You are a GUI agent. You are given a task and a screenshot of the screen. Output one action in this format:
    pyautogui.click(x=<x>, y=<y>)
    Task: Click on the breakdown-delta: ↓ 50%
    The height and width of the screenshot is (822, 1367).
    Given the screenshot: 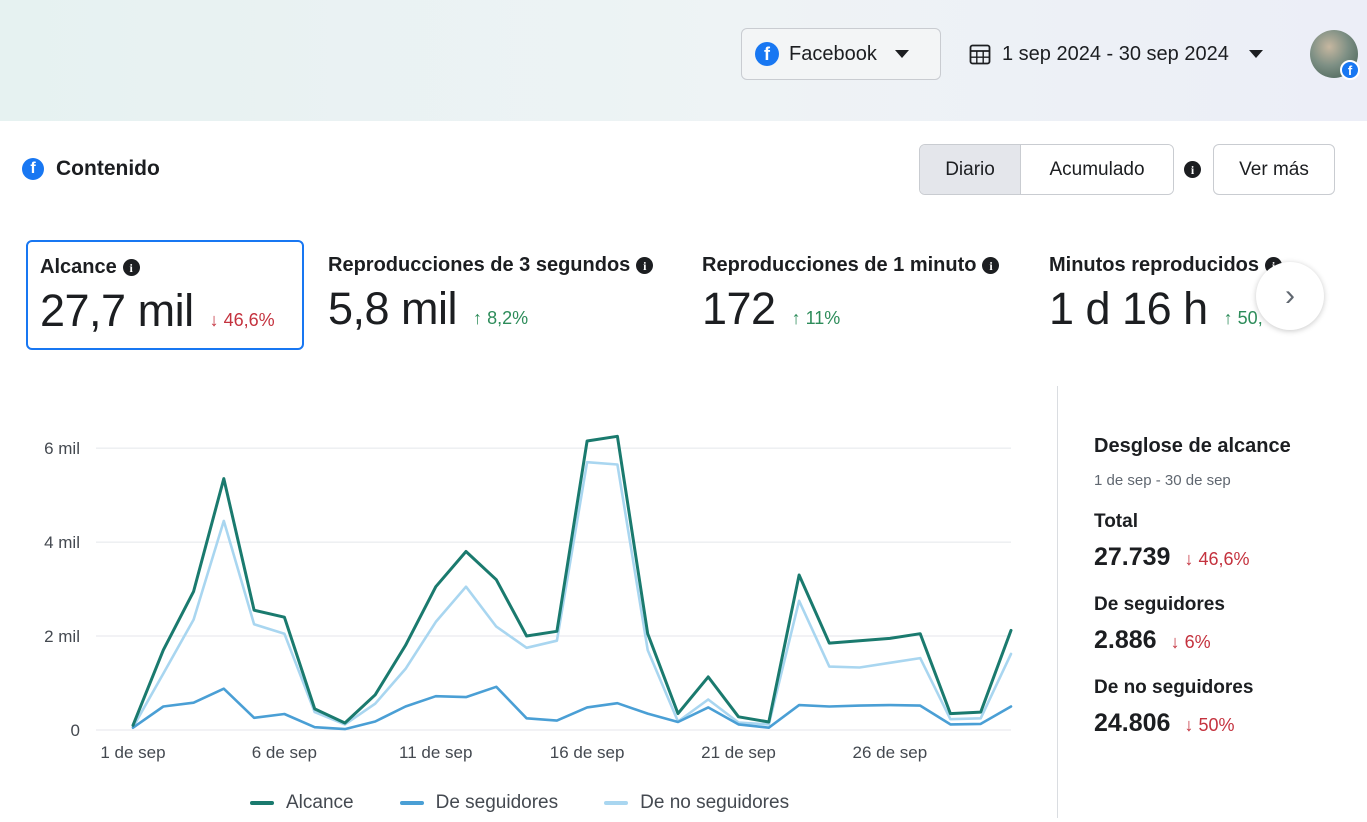 What is the action you would take?
    pyautogui.click(x=1209, y=725)
    